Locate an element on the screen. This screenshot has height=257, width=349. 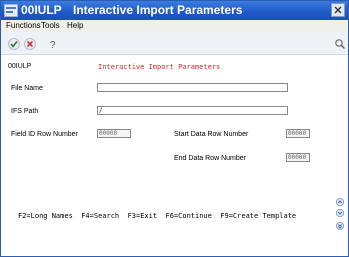
scroll-up-icon is located at coordinates (340, 200).